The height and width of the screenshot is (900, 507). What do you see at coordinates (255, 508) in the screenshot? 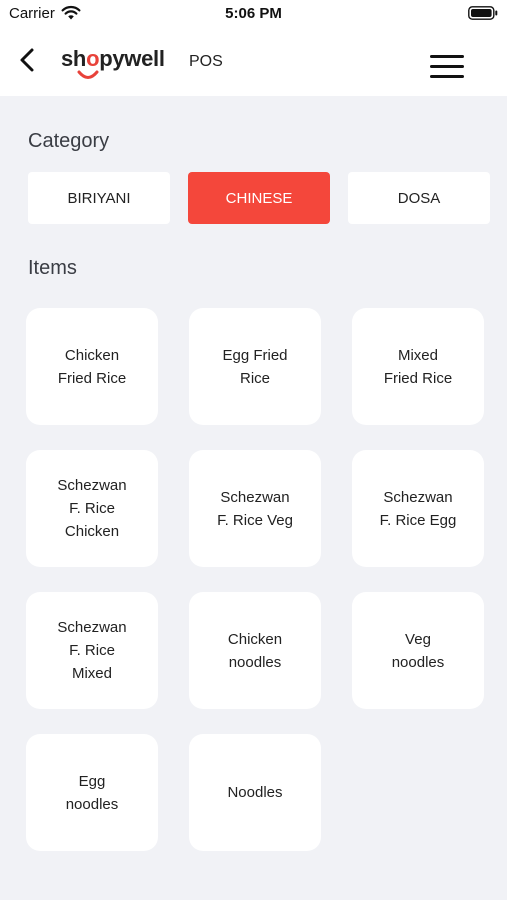
I see `item-card-schezwan-f-rice-veg: Schezwan F. Rice Veg` at bounding box center [255, 508].